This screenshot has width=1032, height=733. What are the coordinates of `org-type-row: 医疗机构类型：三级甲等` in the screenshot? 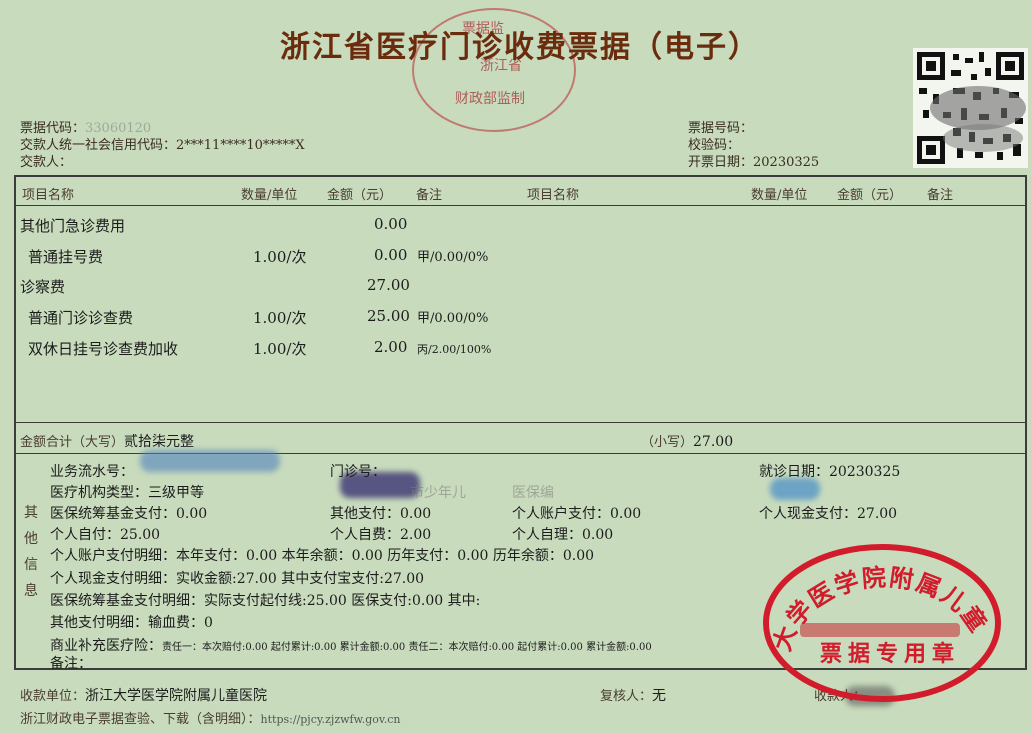 It's located at (127, 492).